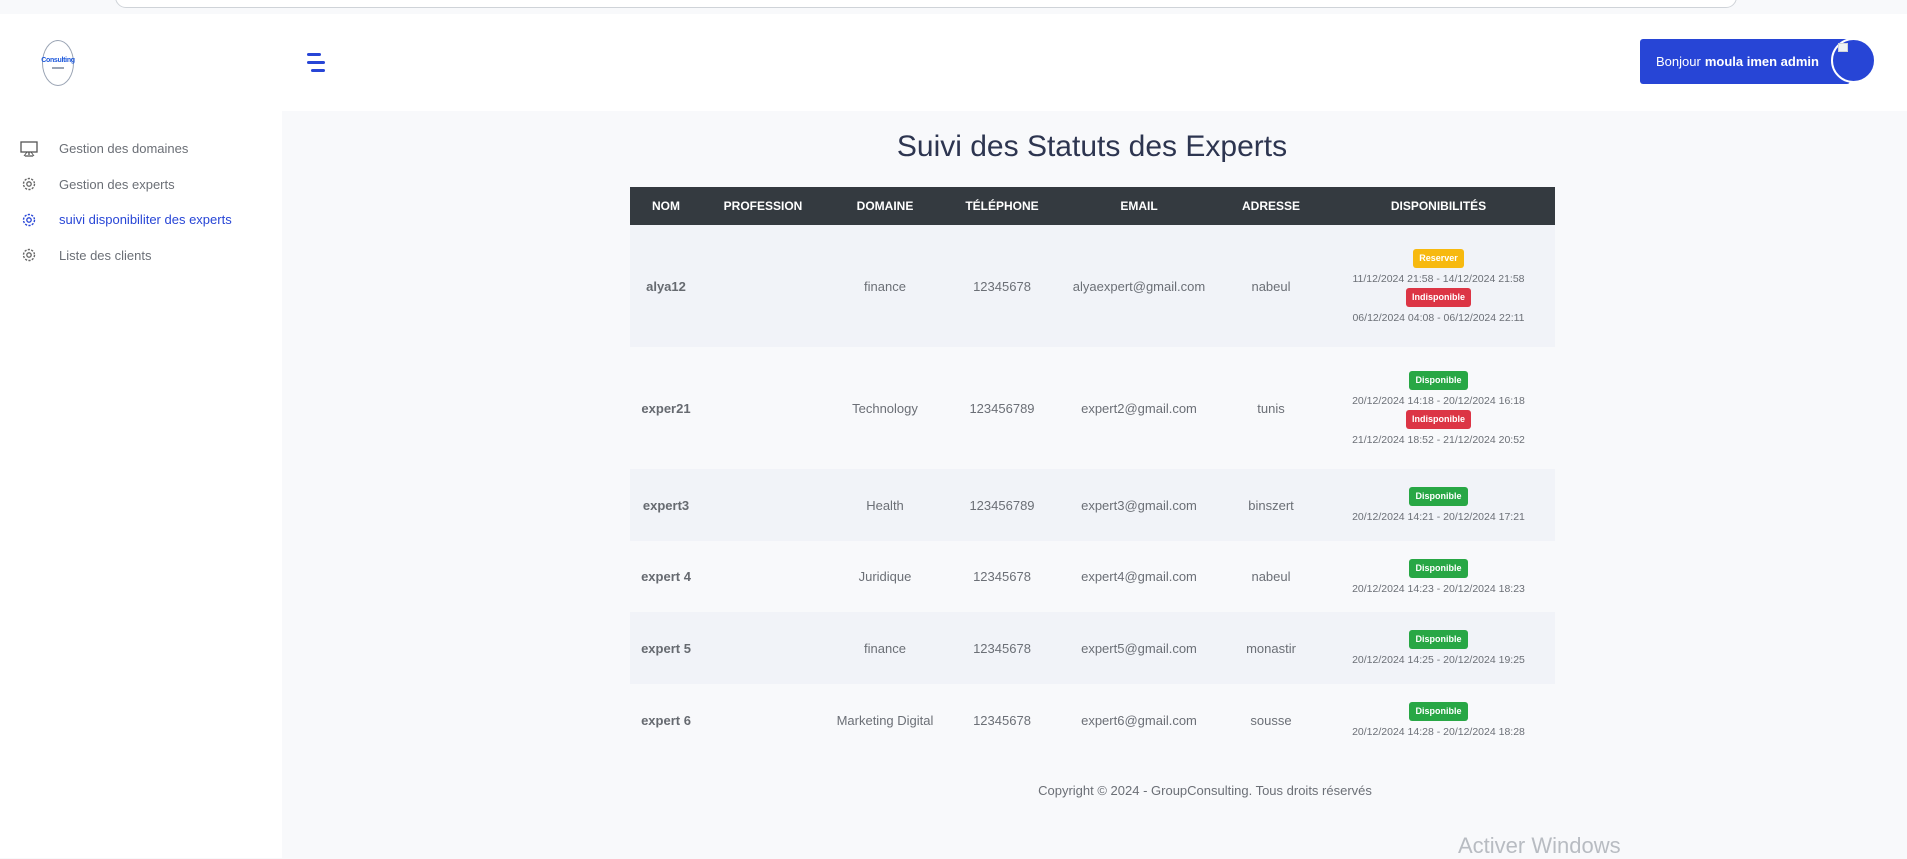 This screenshot has height=859, width=1907. Describe the element at coordinates (885, 720) in the screenshot. I see `cell-domaine: Marketing Digital` at that location.